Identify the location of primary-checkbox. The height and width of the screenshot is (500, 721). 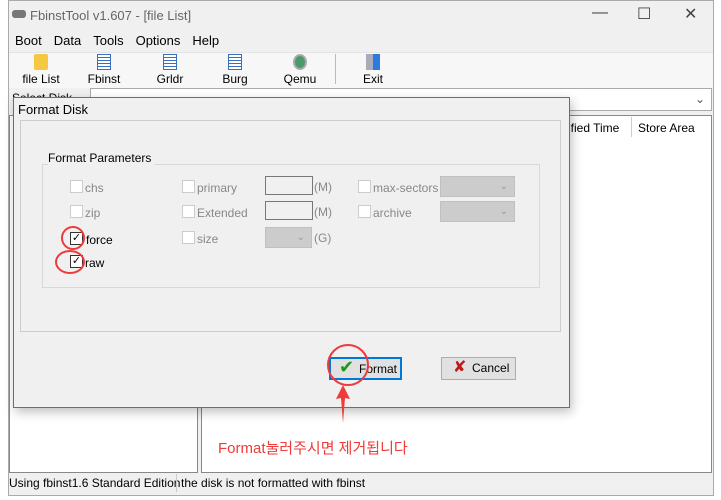
(188, 186).